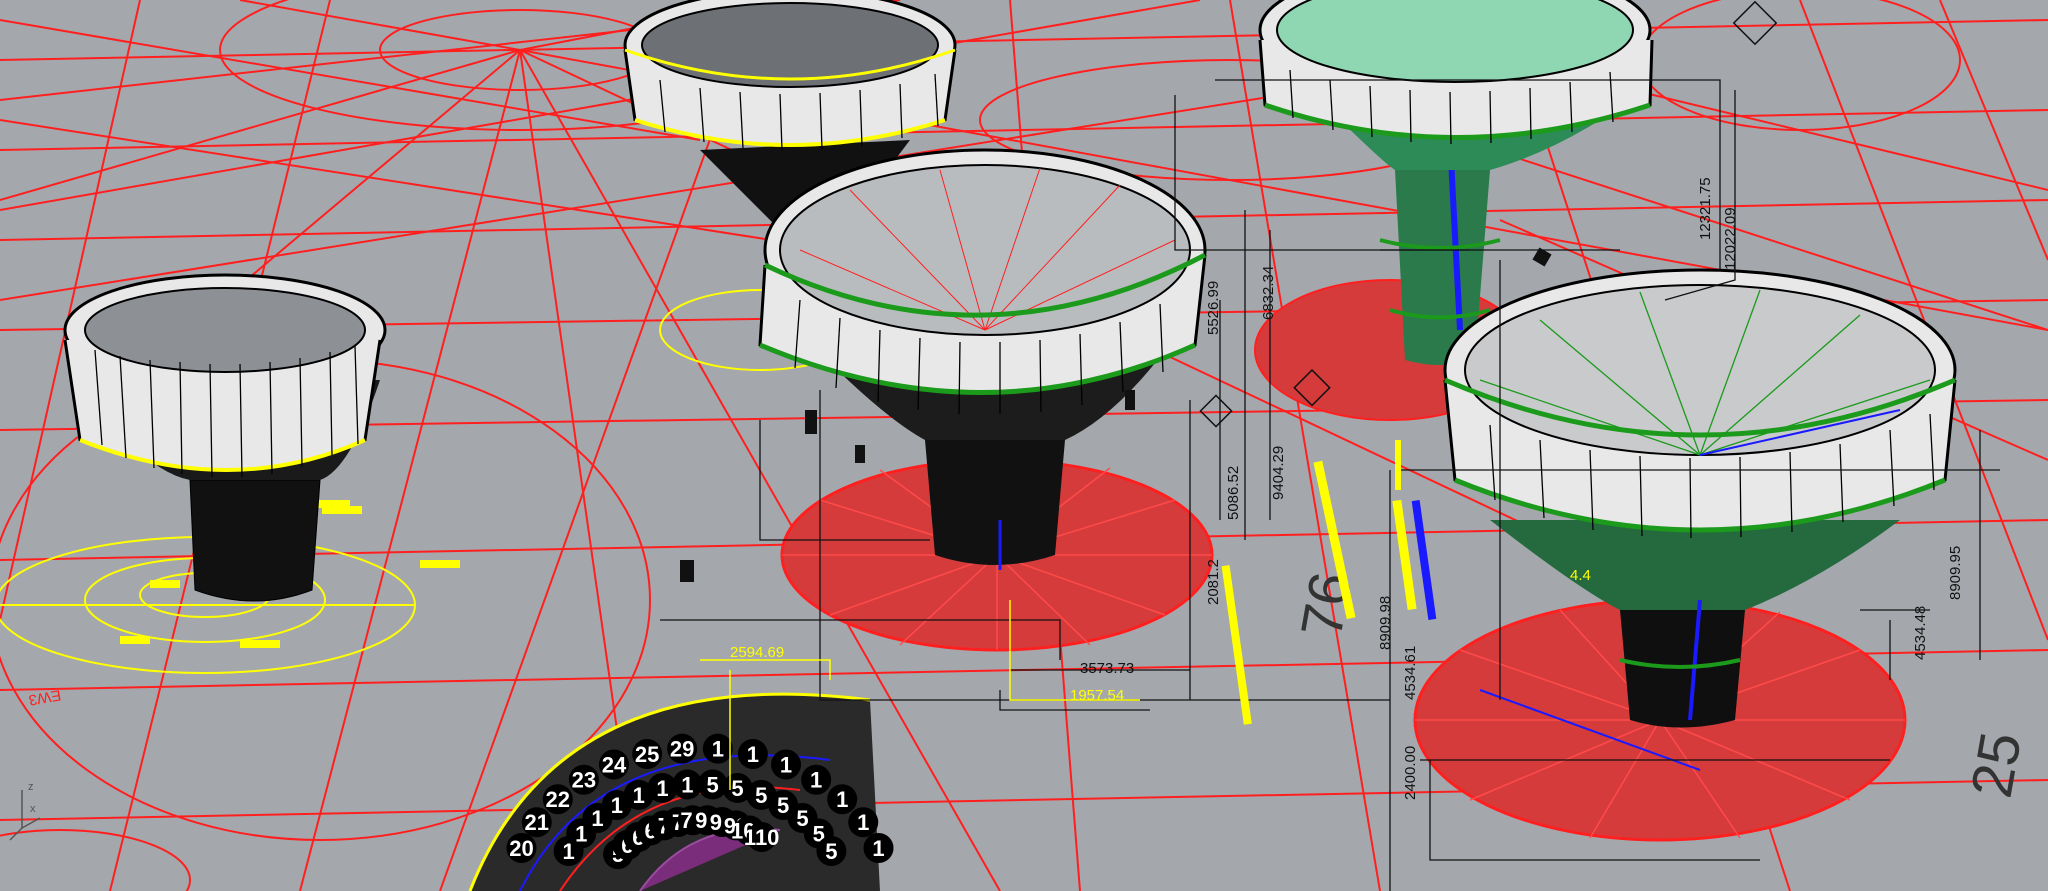 Image resolution: width=2048 pixels, height=891 pixels. What do you see at coordinates (584, 780) in the screenshot?
I see `arc-marker-label: 23` at bounding box center [584, 780].